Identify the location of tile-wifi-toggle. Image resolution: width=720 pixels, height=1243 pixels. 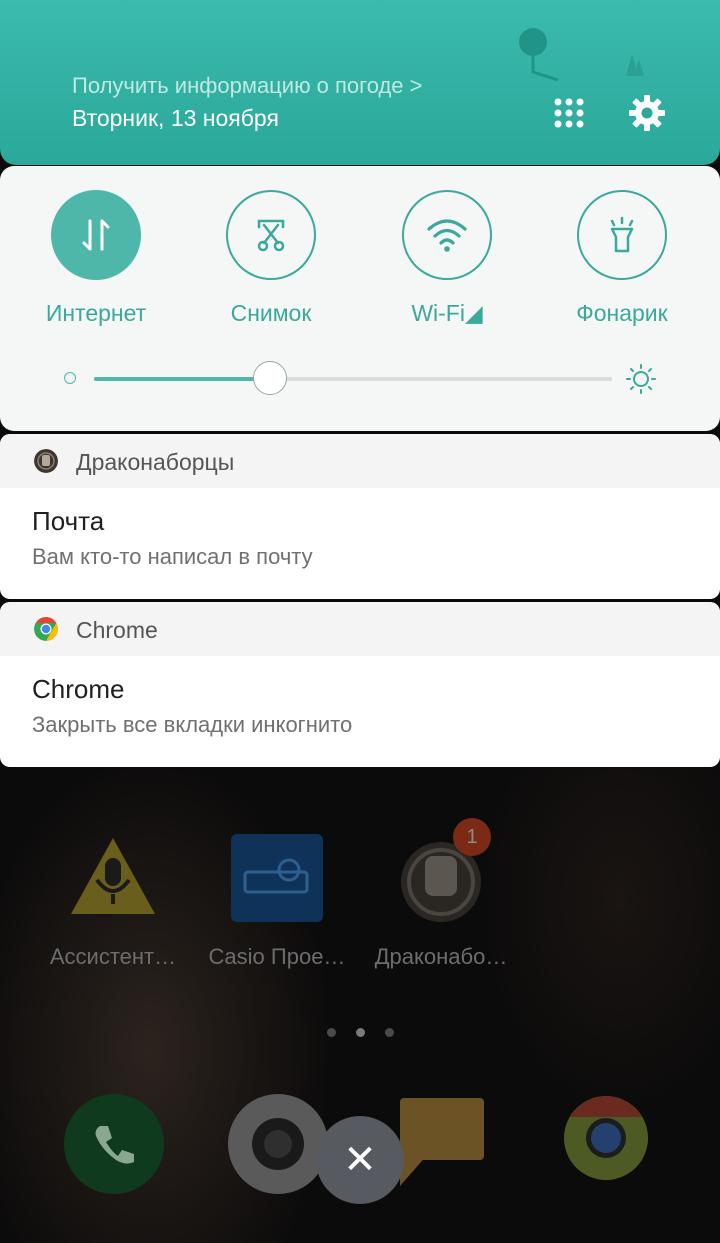
(447, 235).